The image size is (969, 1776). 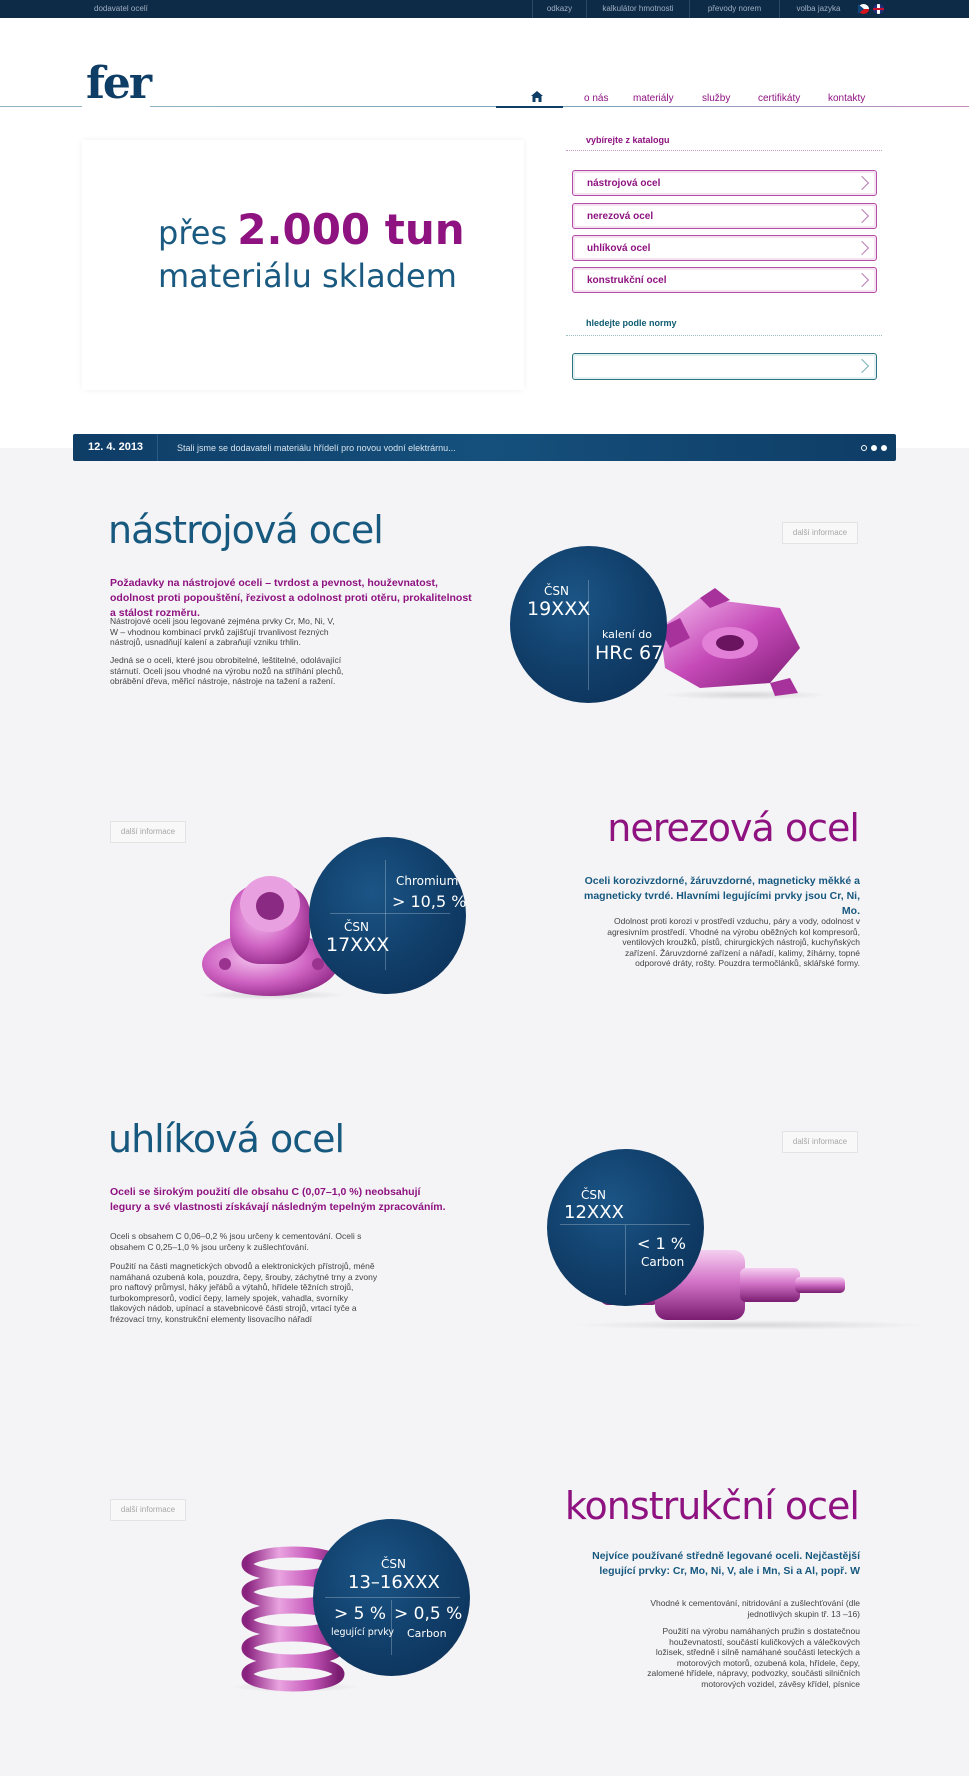 What do you see at coordinates (596, 98) in the screenshot?
I see `nav-about: o nás` at bounding box center [596, 98].